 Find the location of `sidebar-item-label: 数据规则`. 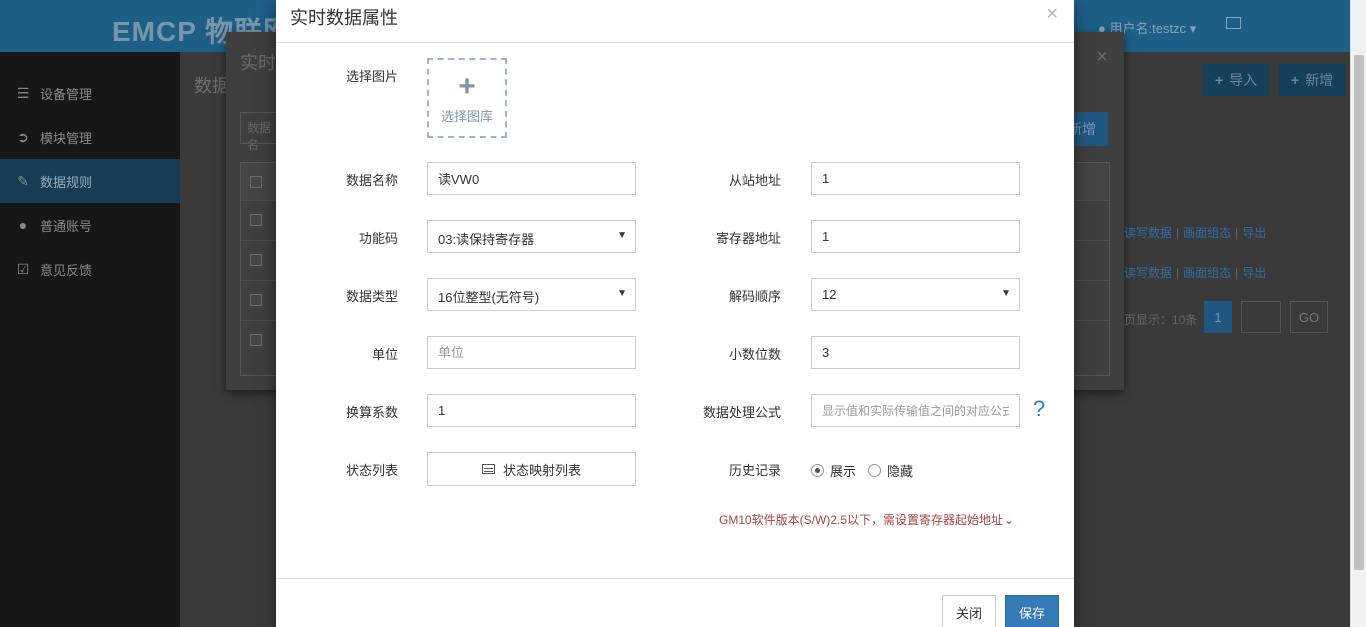

sidebar-item-label: 数据规则 is located at coordinates (66, 182).